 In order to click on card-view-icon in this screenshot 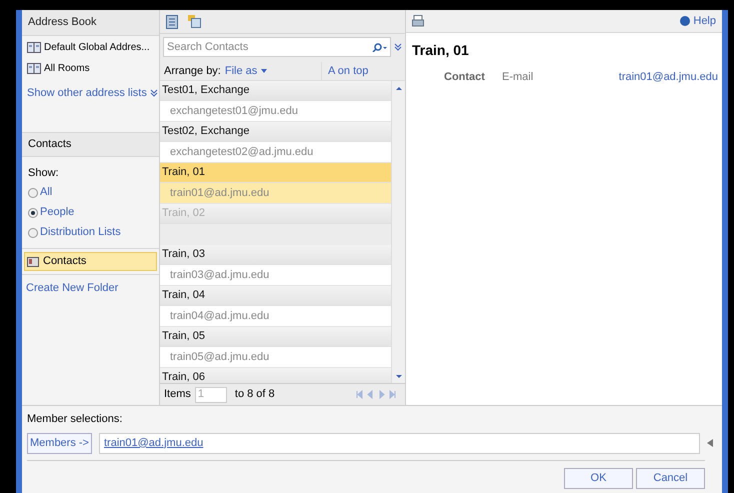, I will do `click(194, 21)`.